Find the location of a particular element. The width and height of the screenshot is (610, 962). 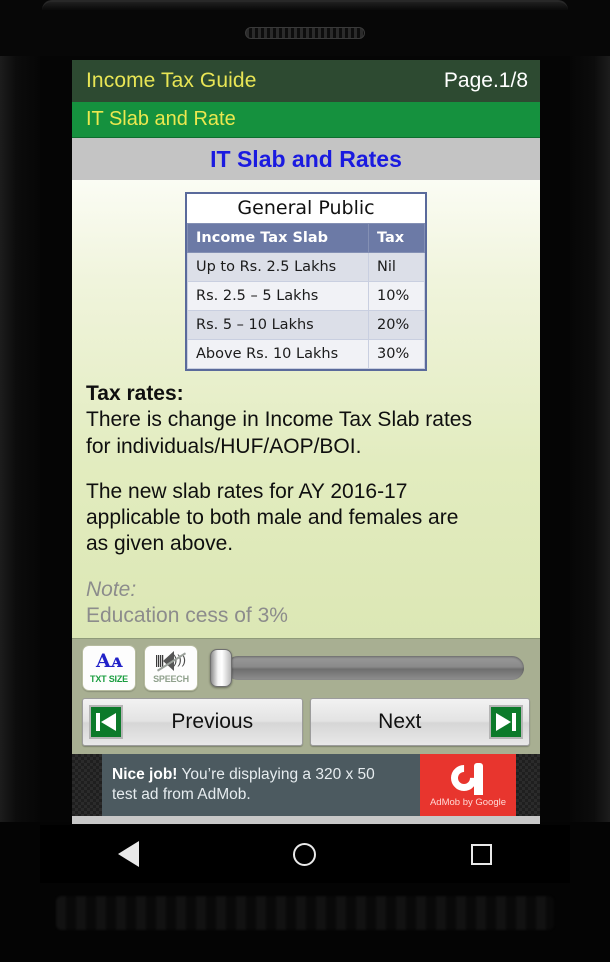

seek-track is located at coordinates (375, 667).